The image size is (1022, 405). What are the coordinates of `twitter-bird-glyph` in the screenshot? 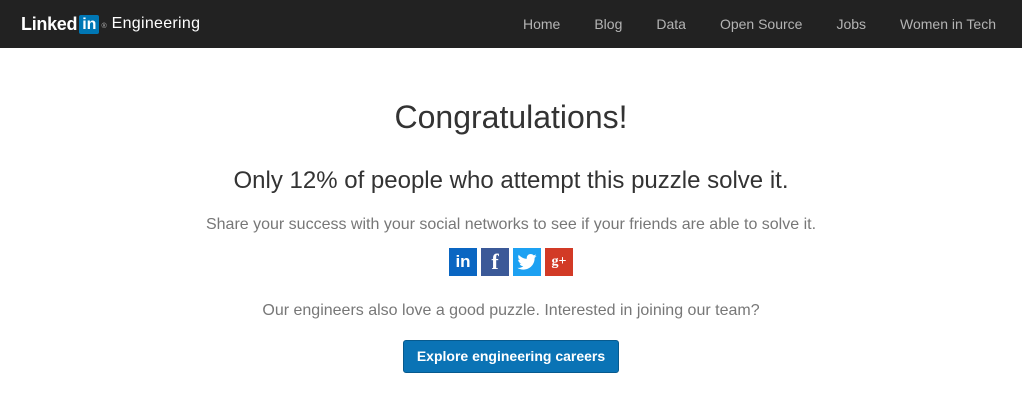 It's located at (527, 262).